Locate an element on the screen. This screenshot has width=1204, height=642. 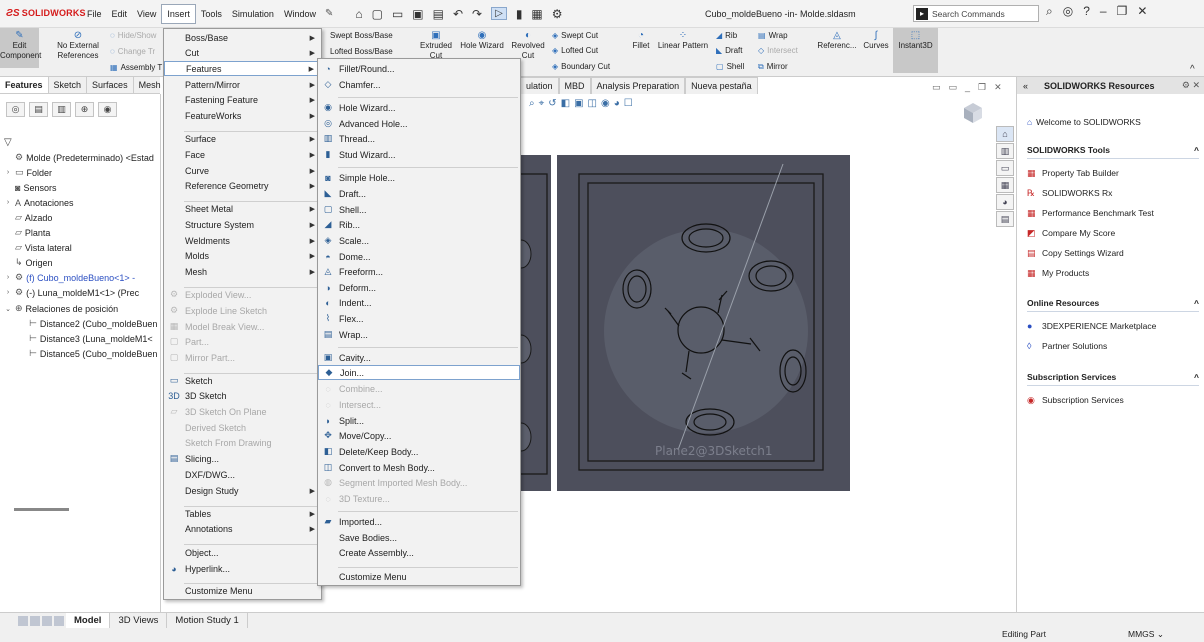
help-icon: ? is located at coordinates (1086, 11).